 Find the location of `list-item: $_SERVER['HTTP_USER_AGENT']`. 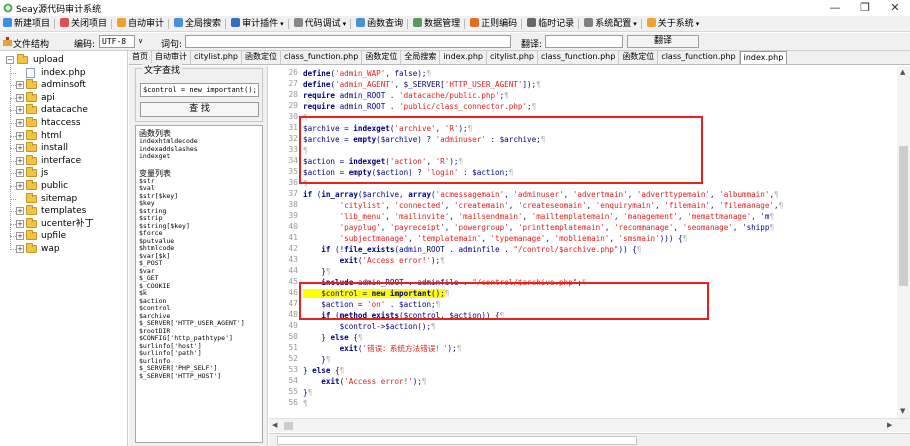

list-item: $_SERVER['HTTP_USER_AGENT'] is located at coordinates (192, 323).